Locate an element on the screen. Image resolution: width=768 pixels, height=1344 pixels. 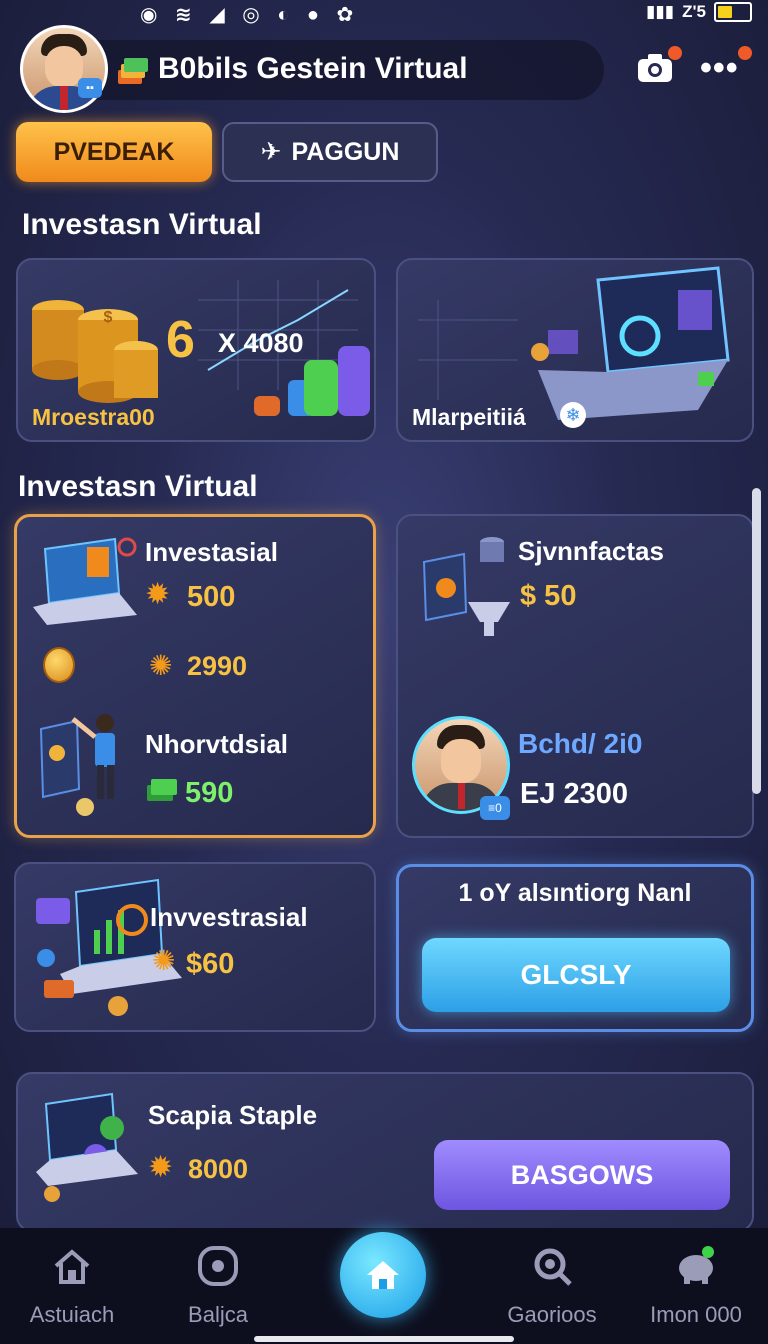
home-icon is located at coordinates (383, 1275).